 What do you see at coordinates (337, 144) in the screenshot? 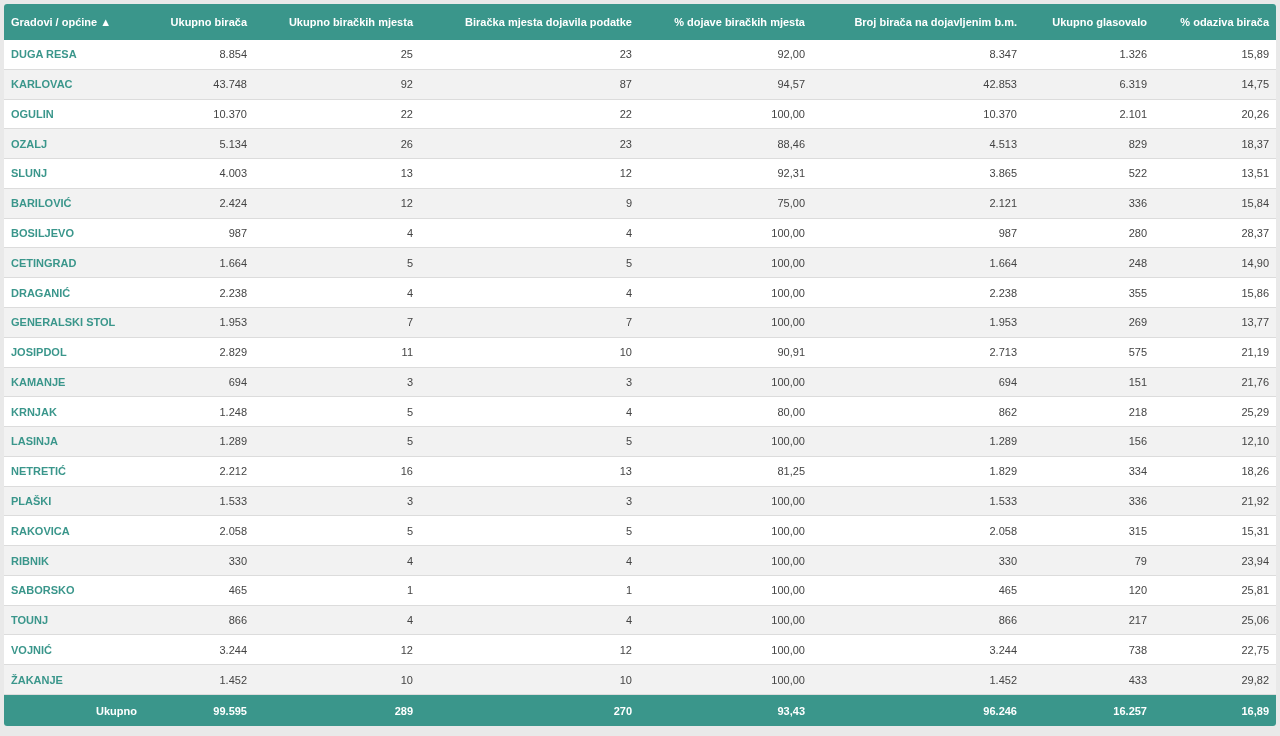
I see `table-cell: 26` at bounding box center [337, 144].